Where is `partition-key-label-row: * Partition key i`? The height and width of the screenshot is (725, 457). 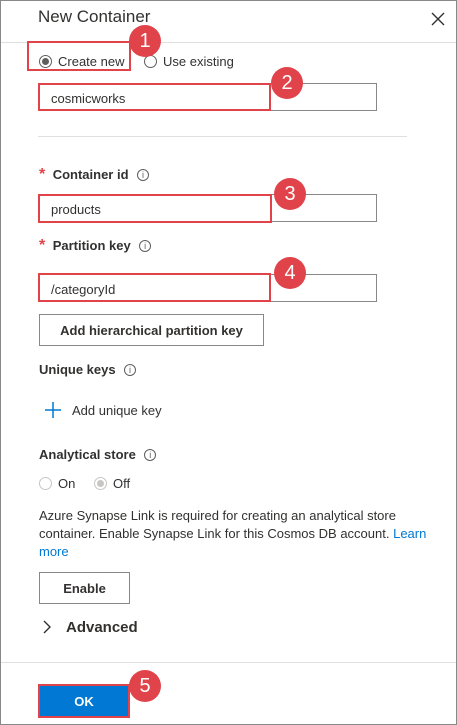
partition-key-label-row: * Partition key i is located at coordinates (95, 246).